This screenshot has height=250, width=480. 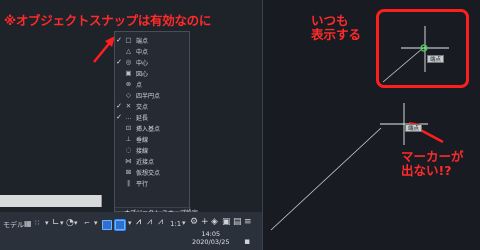 What do you see at coordinates (211, 242) in the screenshot?
I see `clock-date: 2020/03/25` at bounding box center [211, 242].